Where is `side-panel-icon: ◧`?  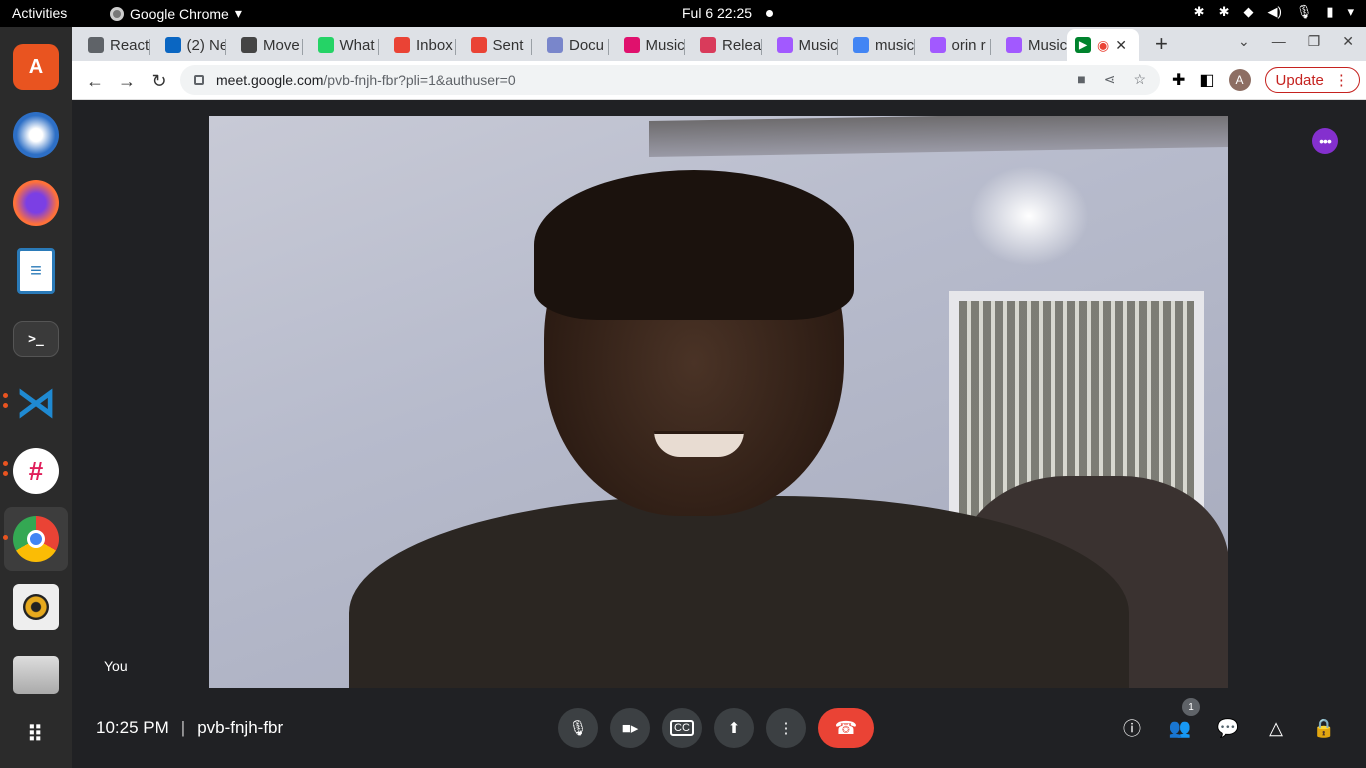 side-panel-icon: ◧ is located at coordinates (1206, 80).